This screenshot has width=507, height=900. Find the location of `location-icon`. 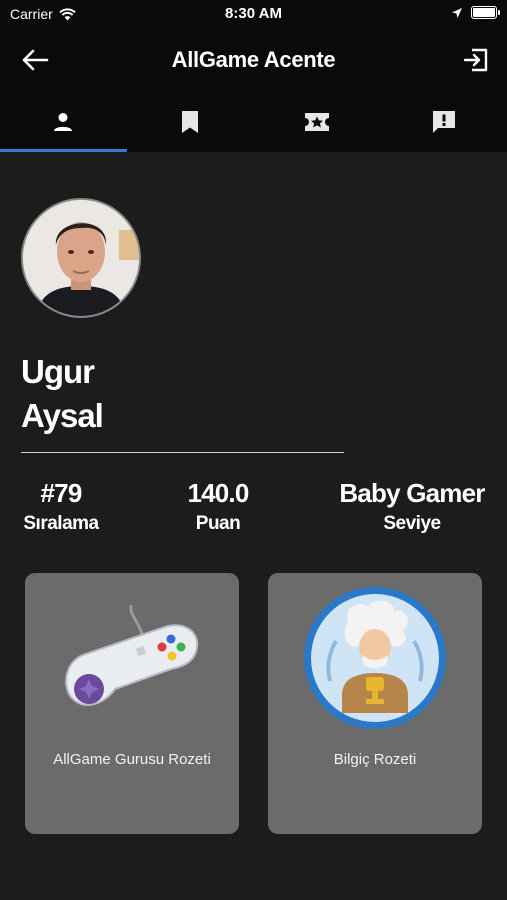

location-icon is located at coordinates (457, 12).